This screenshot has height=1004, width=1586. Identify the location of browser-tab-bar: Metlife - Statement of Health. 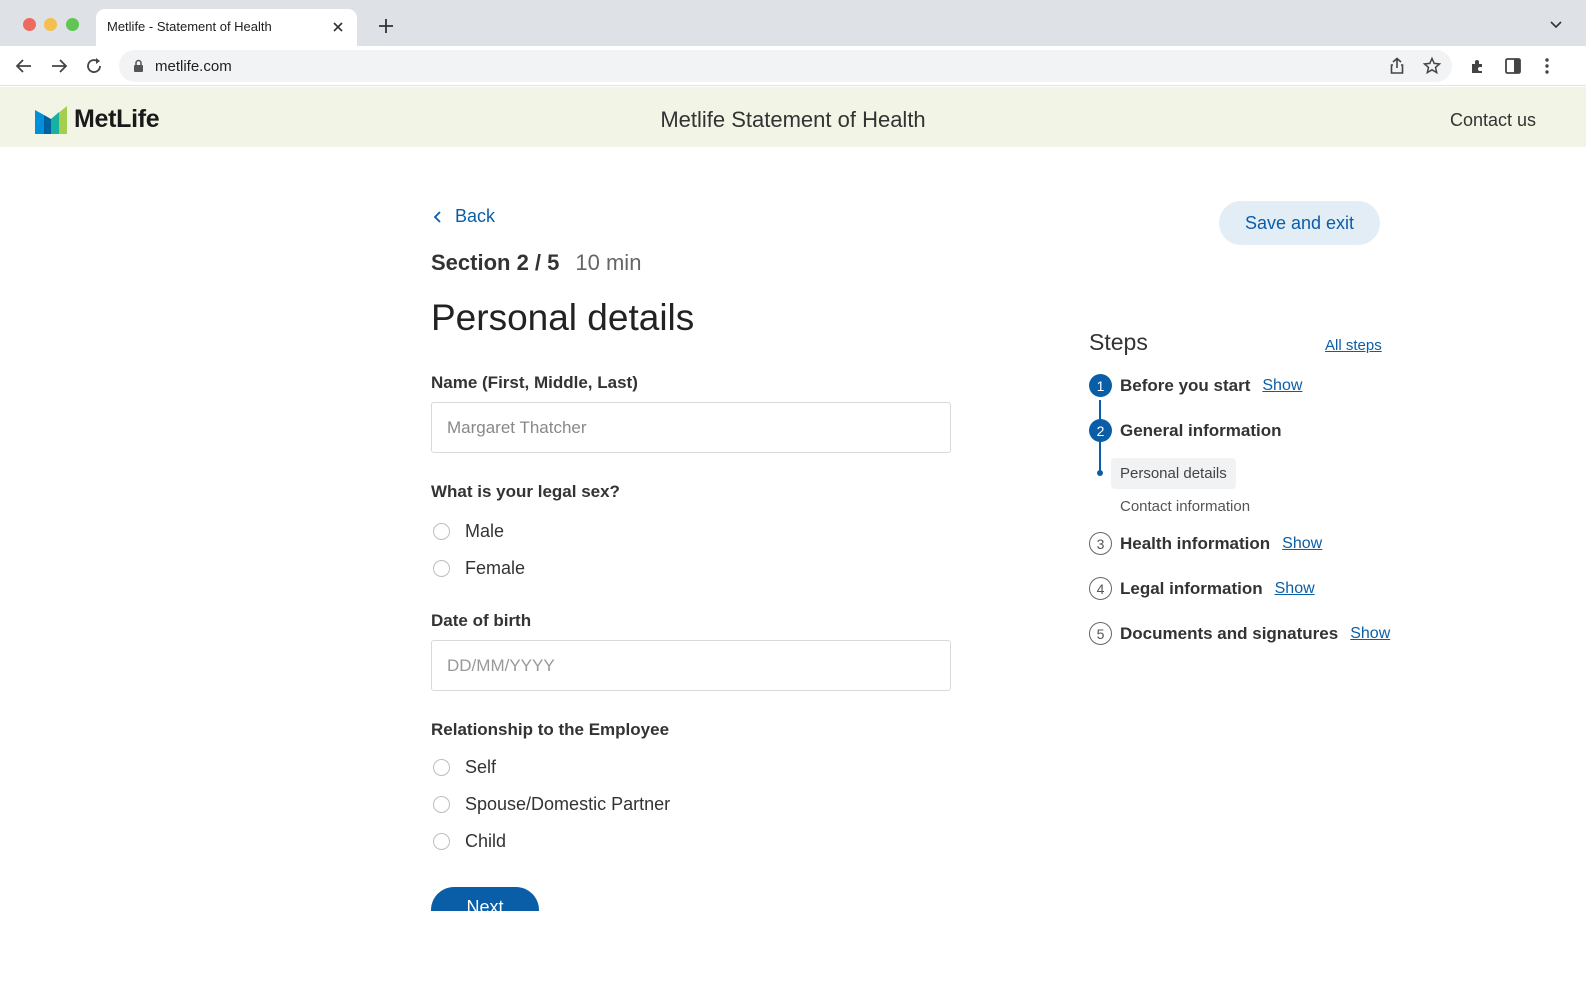
(793, 23).